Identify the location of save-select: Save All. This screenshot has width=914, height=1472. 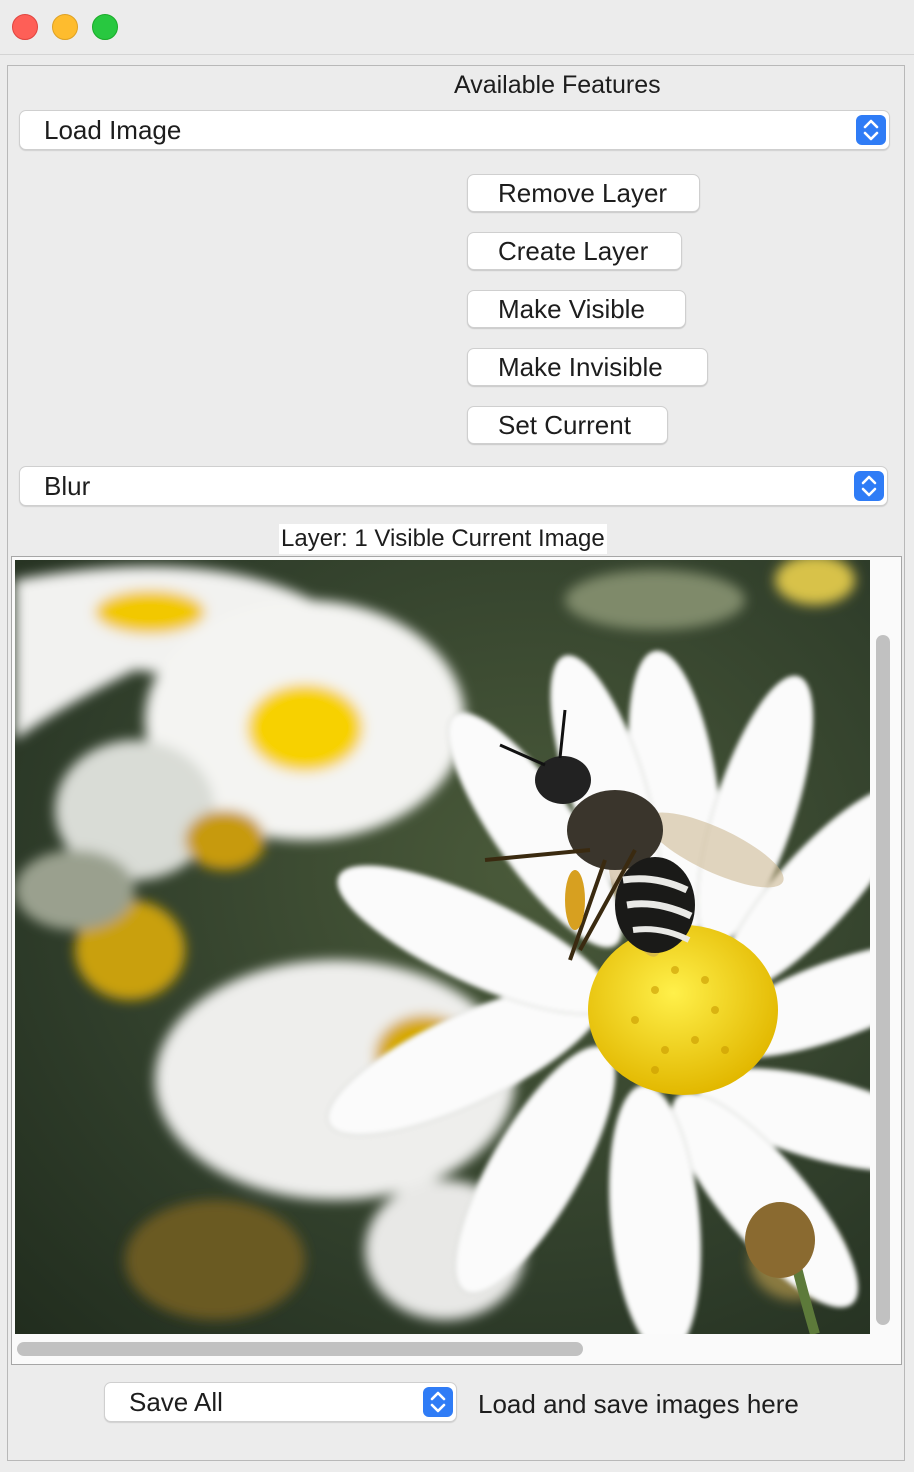
(280, 1402).